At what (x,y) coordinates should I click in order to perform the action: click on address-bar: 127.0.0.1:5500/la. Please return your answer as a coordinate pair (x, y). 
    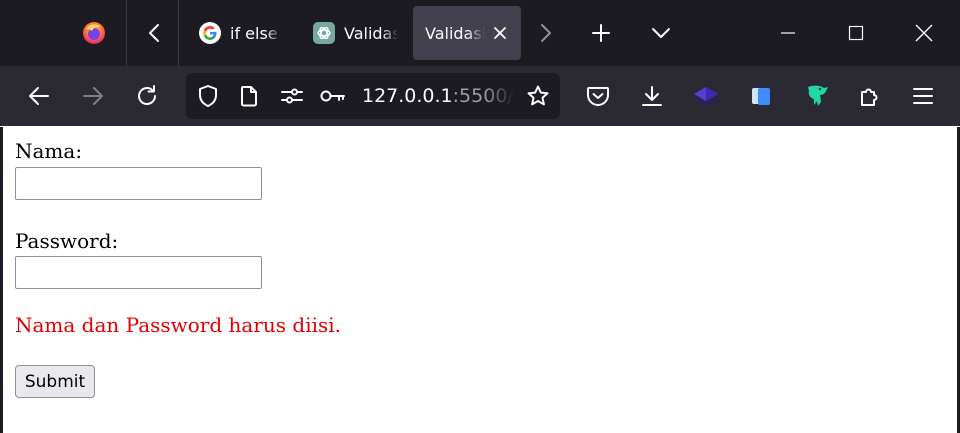
    Looking at the image, I should click on (373, 96).